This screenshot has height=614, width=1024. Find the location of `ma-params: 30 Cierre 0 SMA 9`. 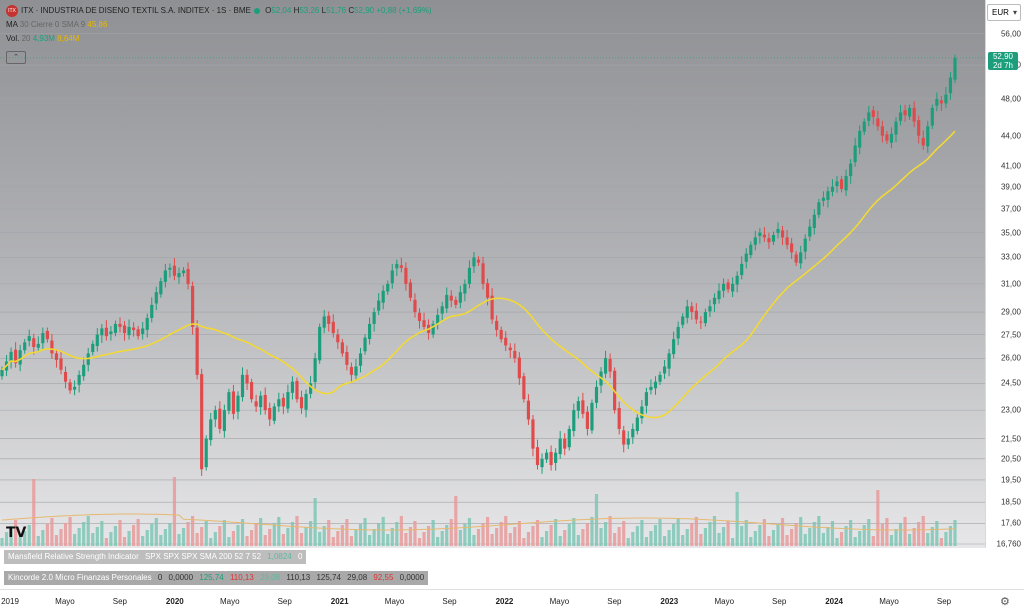

ma-params: 30 Cierre 0 SMA 9 is located at coordinates (52, 24).